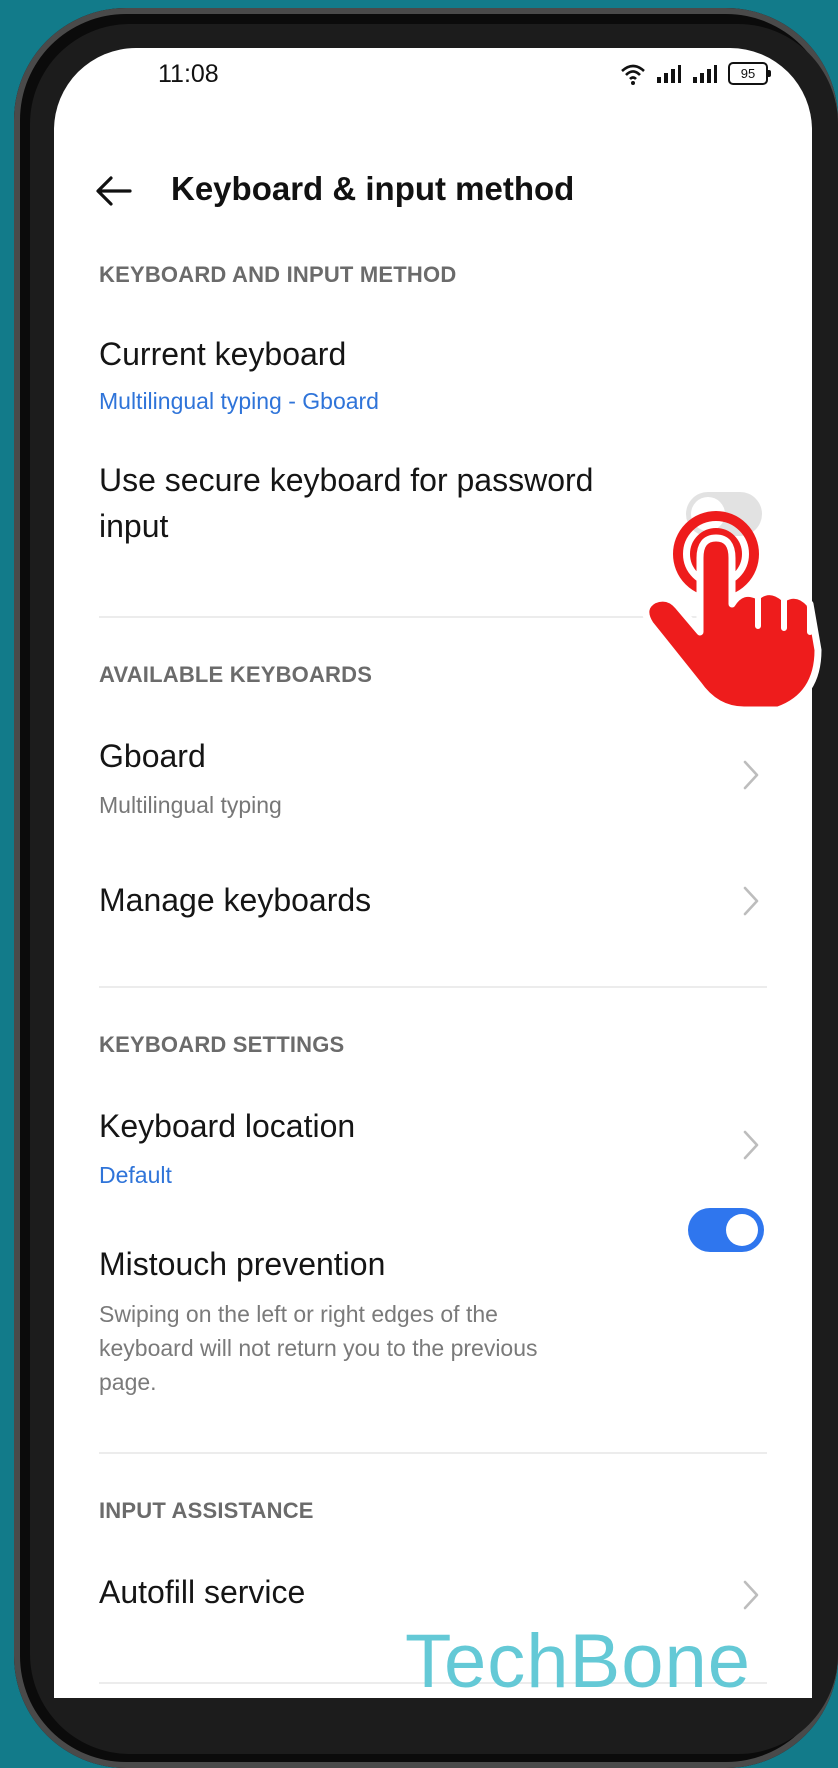  Describe the element at coordinates (152, 756) in the screenshot. I see `gboard-title: Gboard` at that location.